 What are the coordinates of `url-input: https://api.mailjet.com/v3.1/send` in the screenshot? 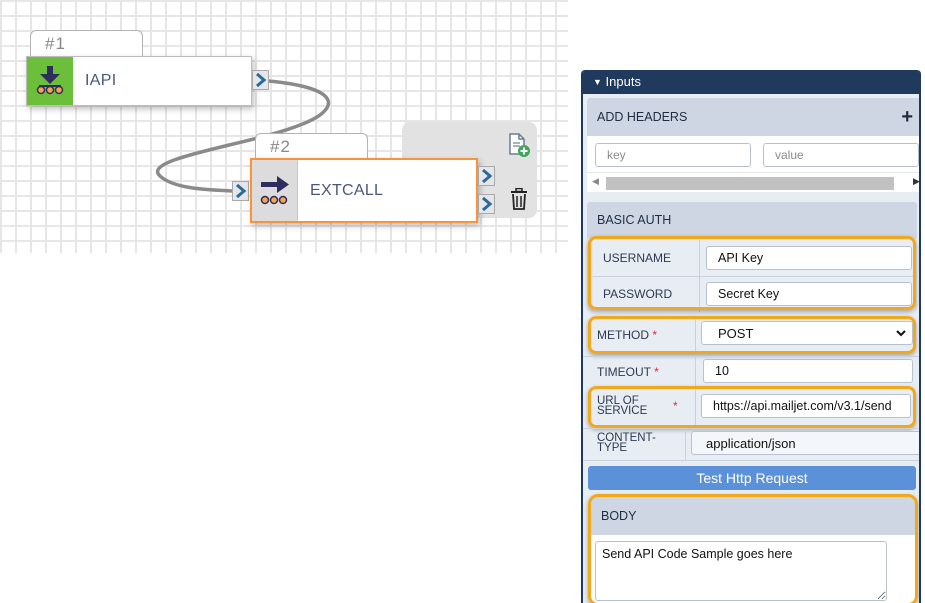 It's located at (806, 406).